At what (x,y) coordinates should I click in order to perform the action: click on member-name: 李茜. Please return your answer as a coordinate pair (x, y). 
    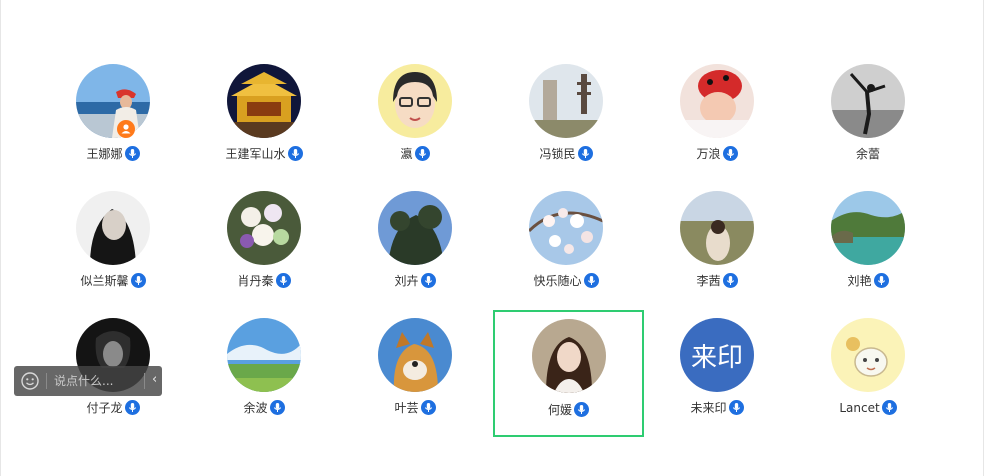
    Looking at the image, I should click on (708, 281).